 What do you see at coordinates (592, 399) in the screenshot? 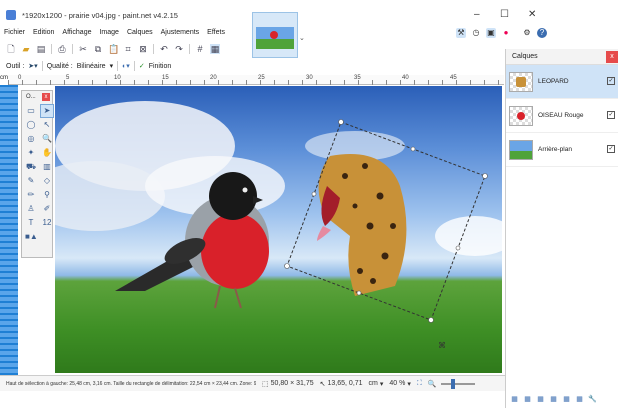
I see `layer-properties-wrench-icon: 🔧` at bounding box center [592, 399].